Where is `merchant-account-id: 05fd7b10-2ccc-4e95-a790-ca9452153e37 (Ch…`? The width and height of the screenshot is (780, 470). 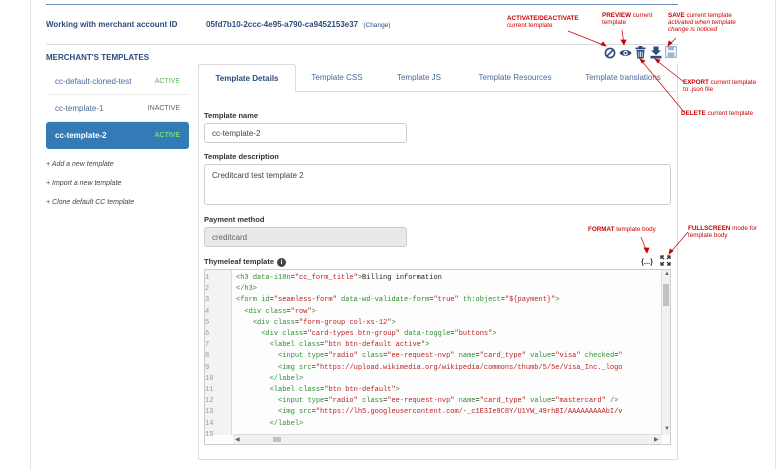
merchant-account-id: 05fd7b10-2ccc-4e95-a790-ca9452153e37 (Ch… is located at coordinates (298, 24).